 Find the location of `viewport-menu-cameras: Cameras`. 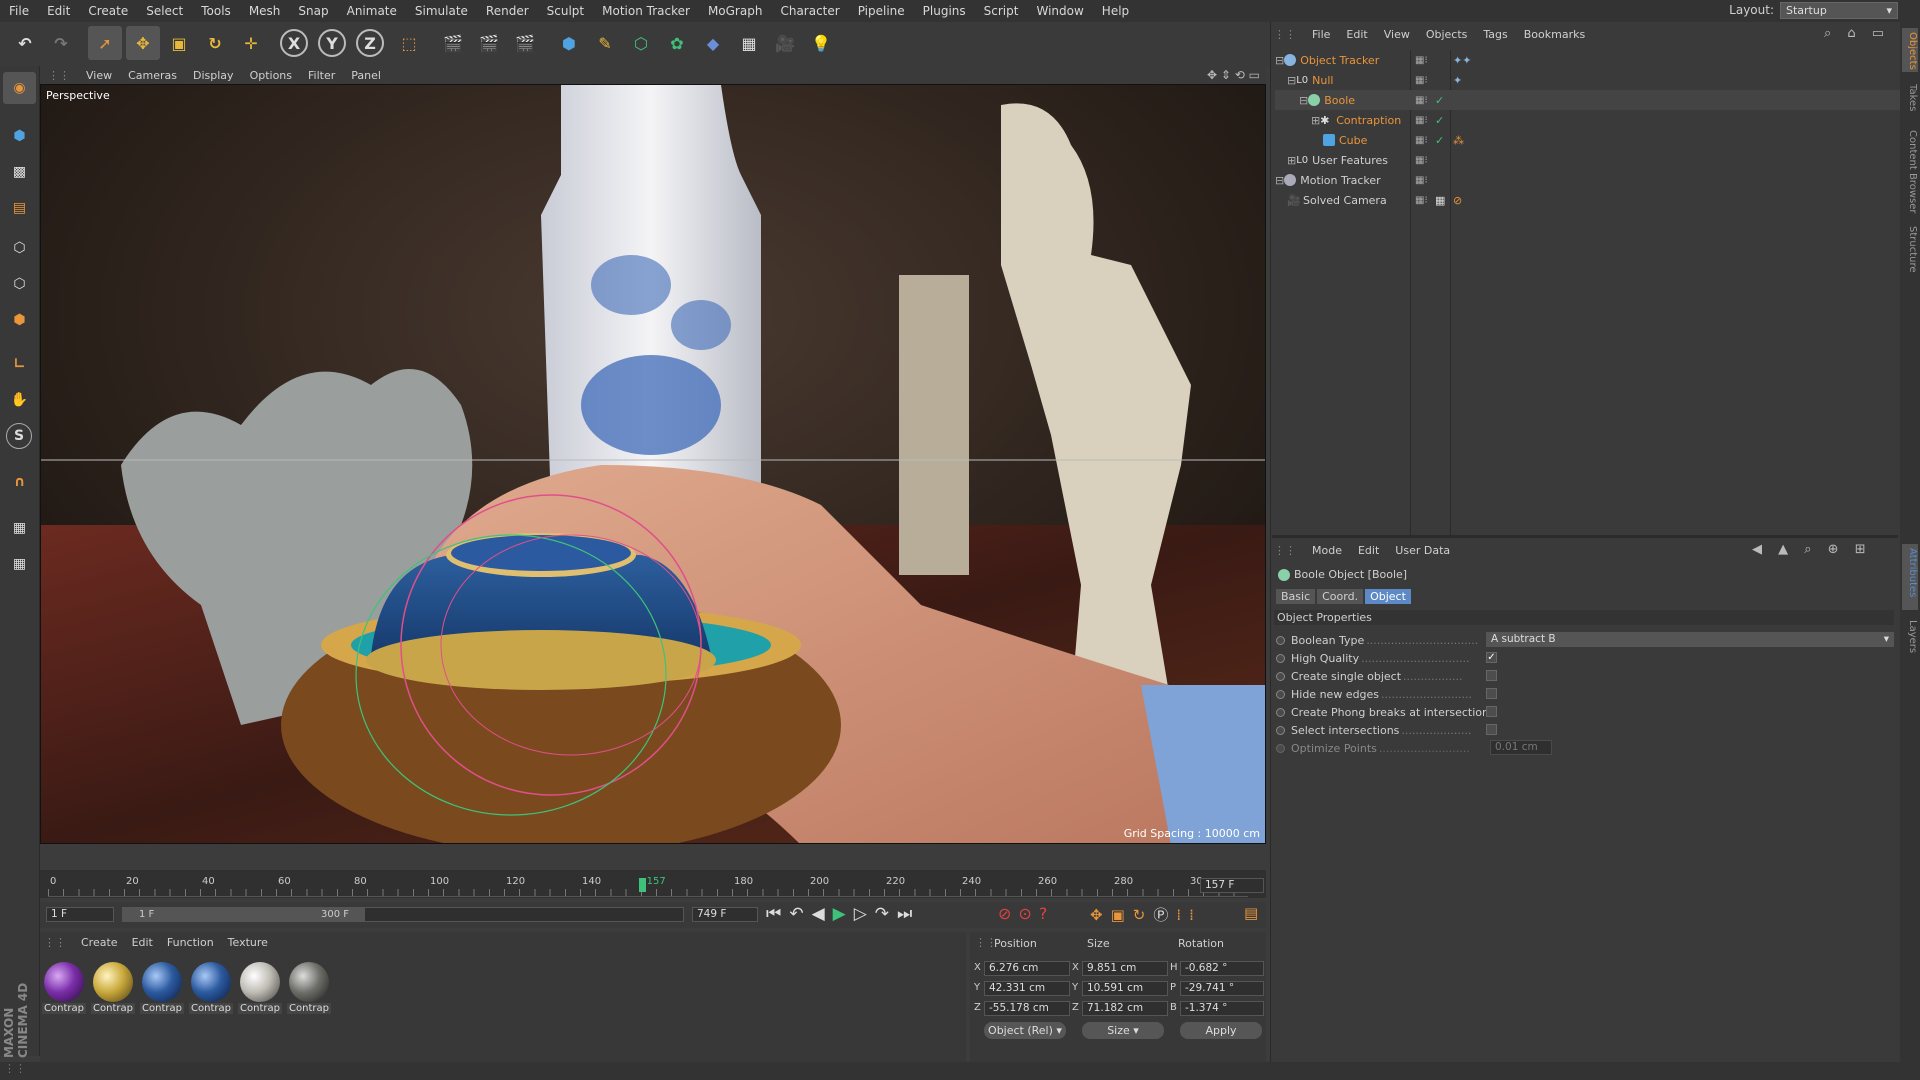

viewport-menu-cameras: Cameras is located at coordinates (152, 75).